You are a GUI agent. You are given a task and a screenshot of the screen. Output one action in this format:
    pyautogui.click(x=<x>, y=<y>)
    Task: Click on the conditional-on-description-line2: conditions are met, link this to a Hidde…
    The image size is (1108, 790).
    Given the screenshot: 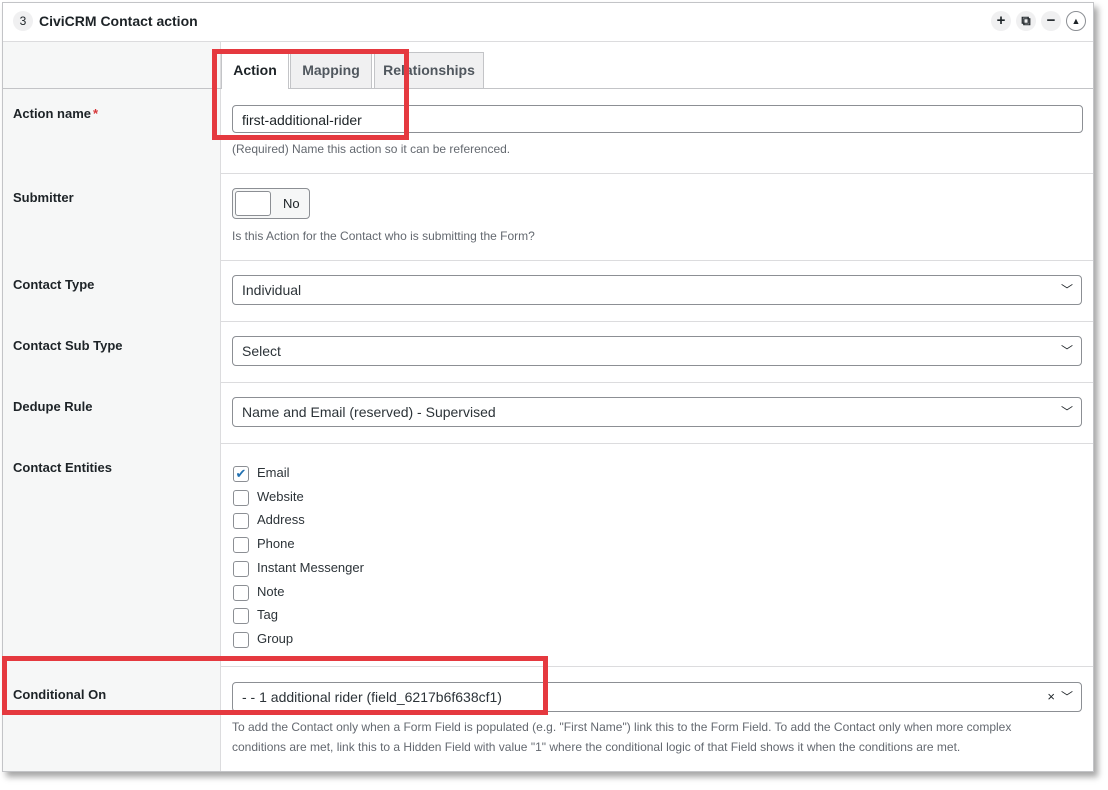 What is the action you would take?
    pyautogui.click(x=596, y=747)
    